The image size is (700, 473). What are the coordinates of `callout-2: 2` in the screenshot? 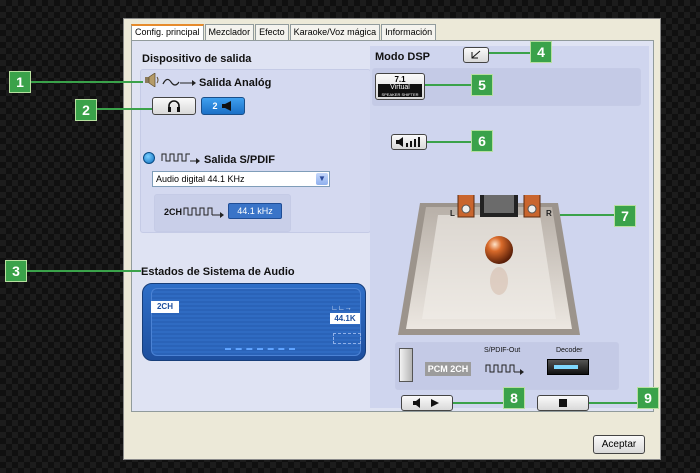 It's located at (86, 110).